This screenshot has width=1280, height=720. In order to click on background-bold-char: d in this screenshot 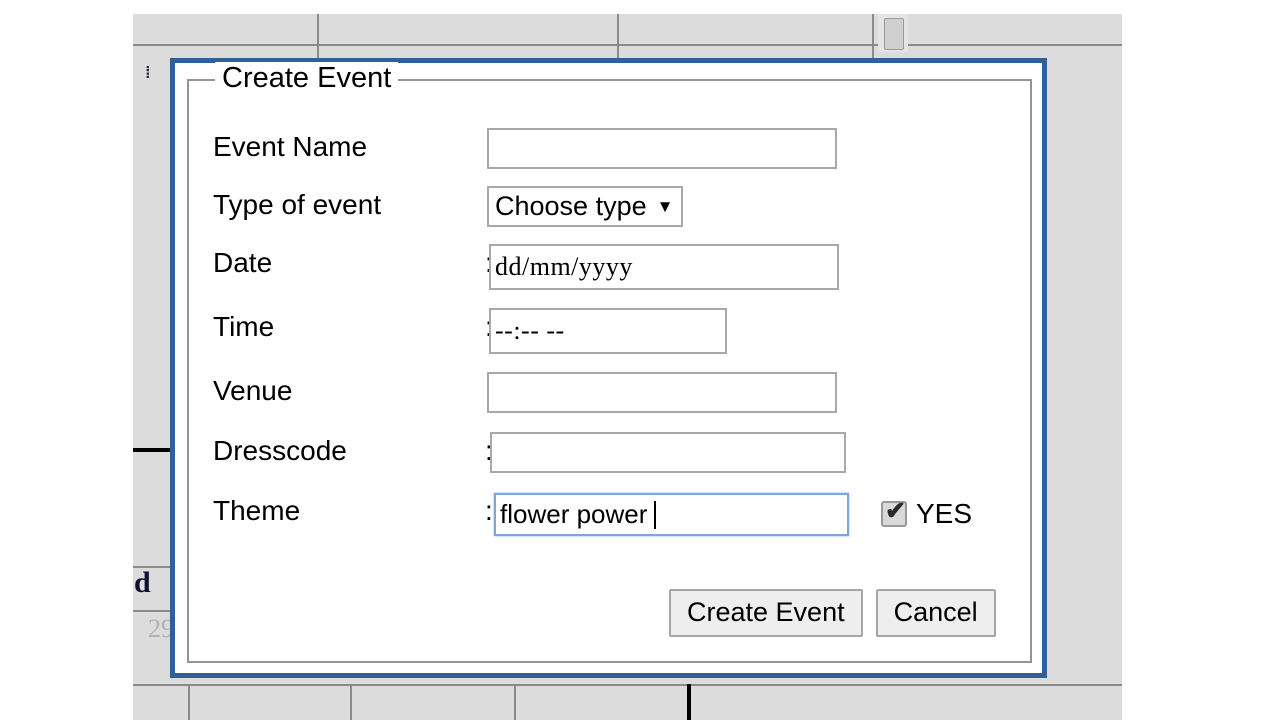, I will do `click(142, 582)`.